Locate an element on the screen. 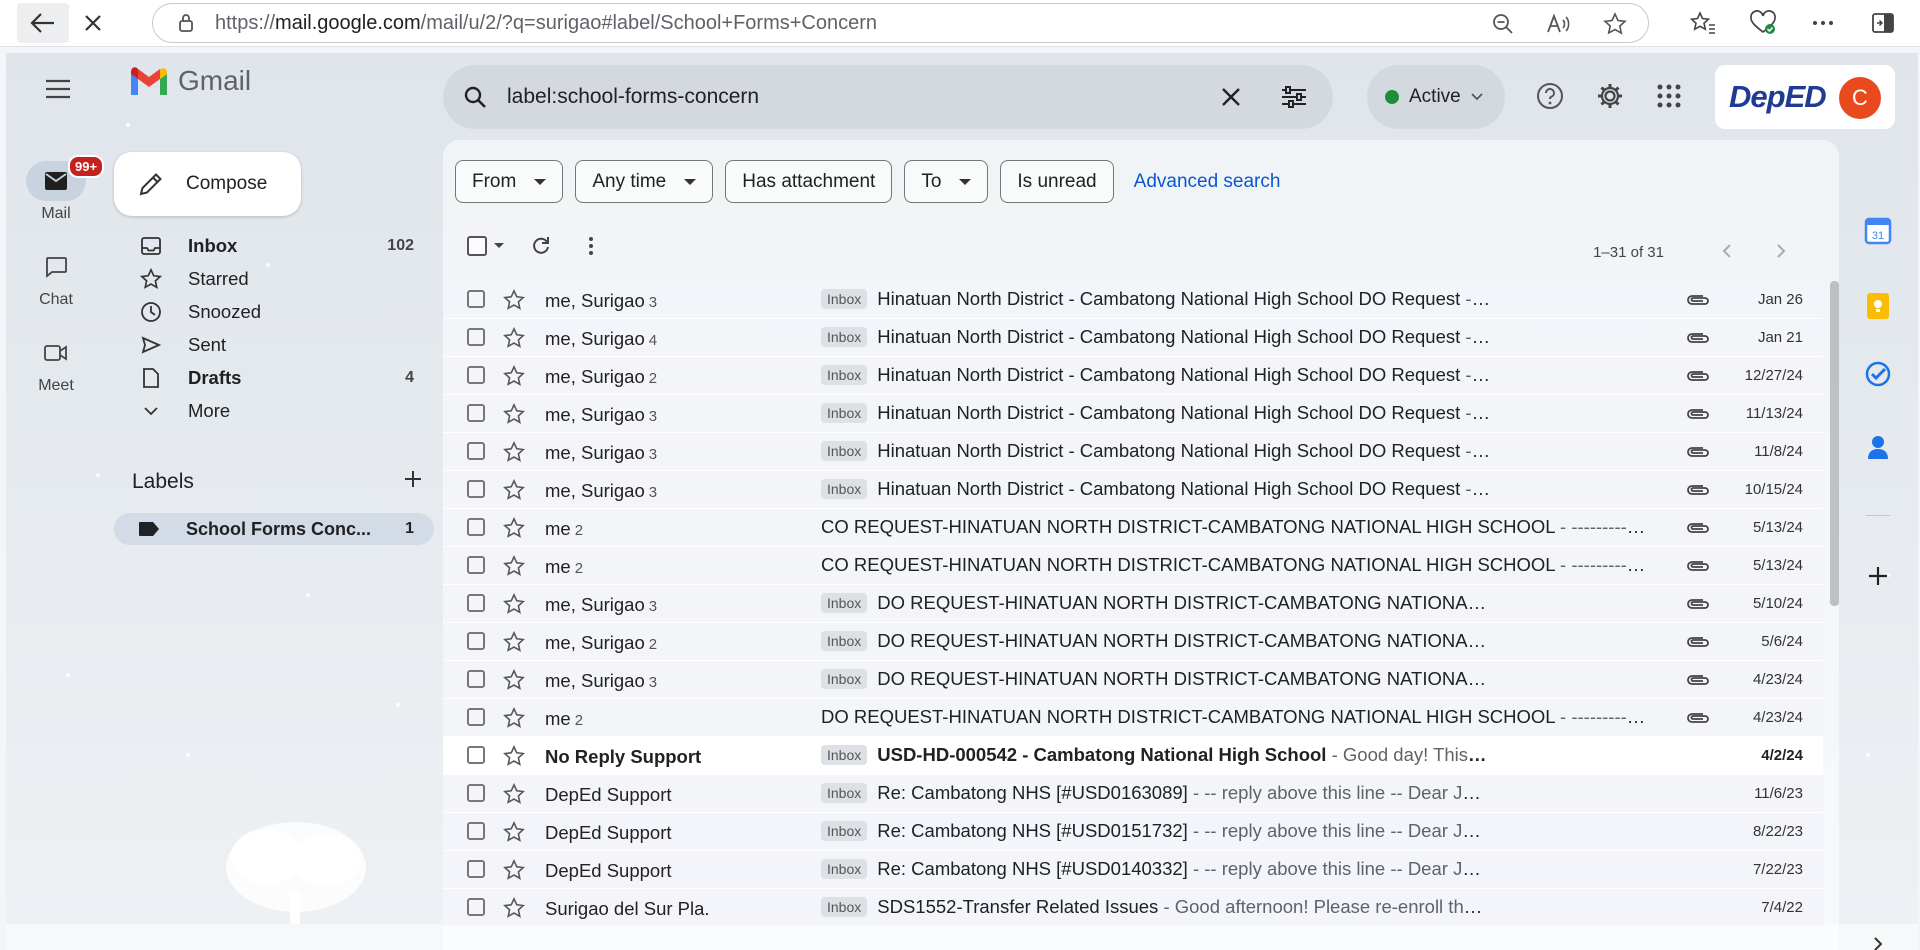 The image size is (1920, 950). calendar-icon: 31 is located at coordinates (1878, 231).